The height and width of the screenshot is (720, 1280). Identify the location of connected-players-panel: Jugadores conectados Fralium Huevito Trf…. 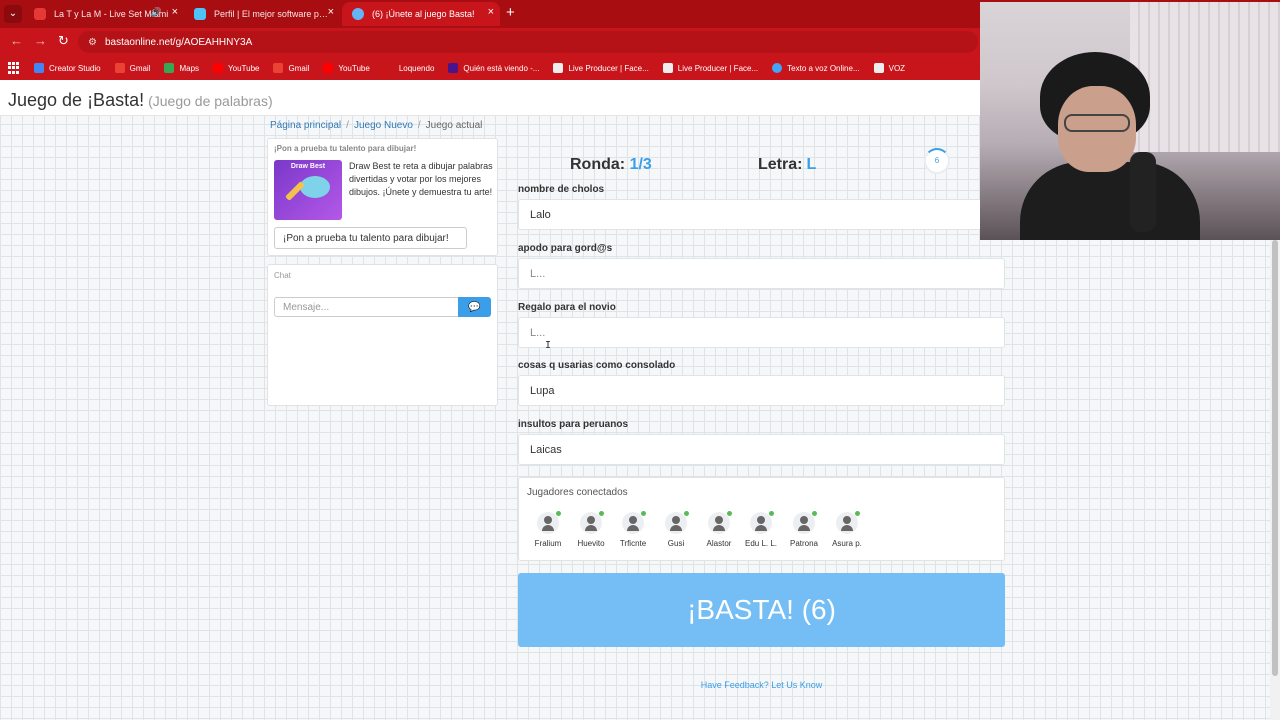
(761, 519).